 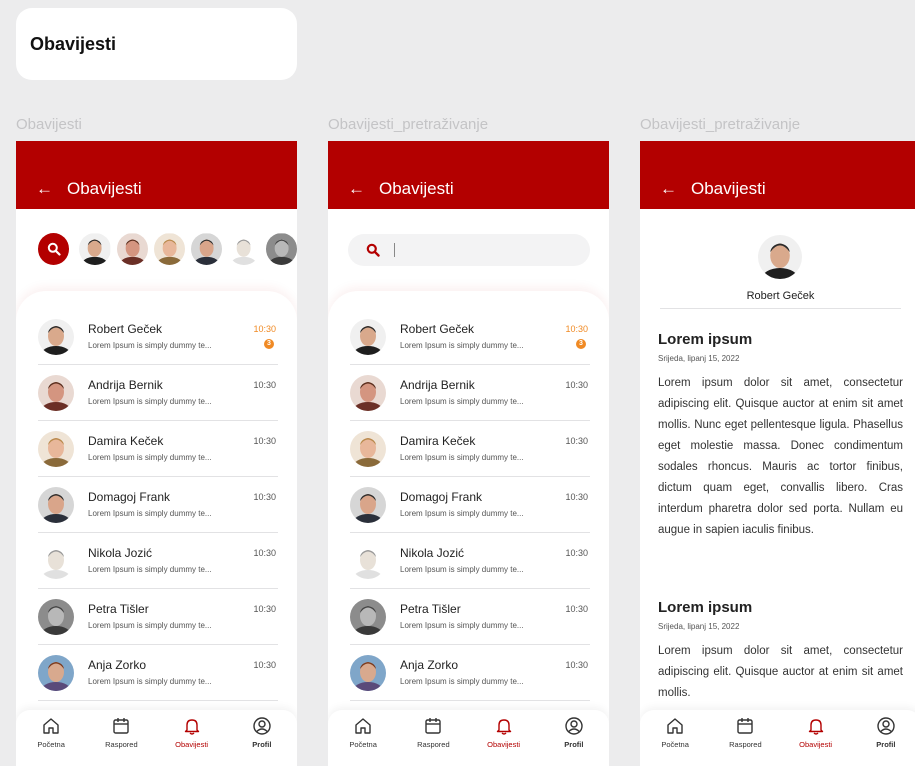 I want to click on text-caret, so click(x=394, y=250).